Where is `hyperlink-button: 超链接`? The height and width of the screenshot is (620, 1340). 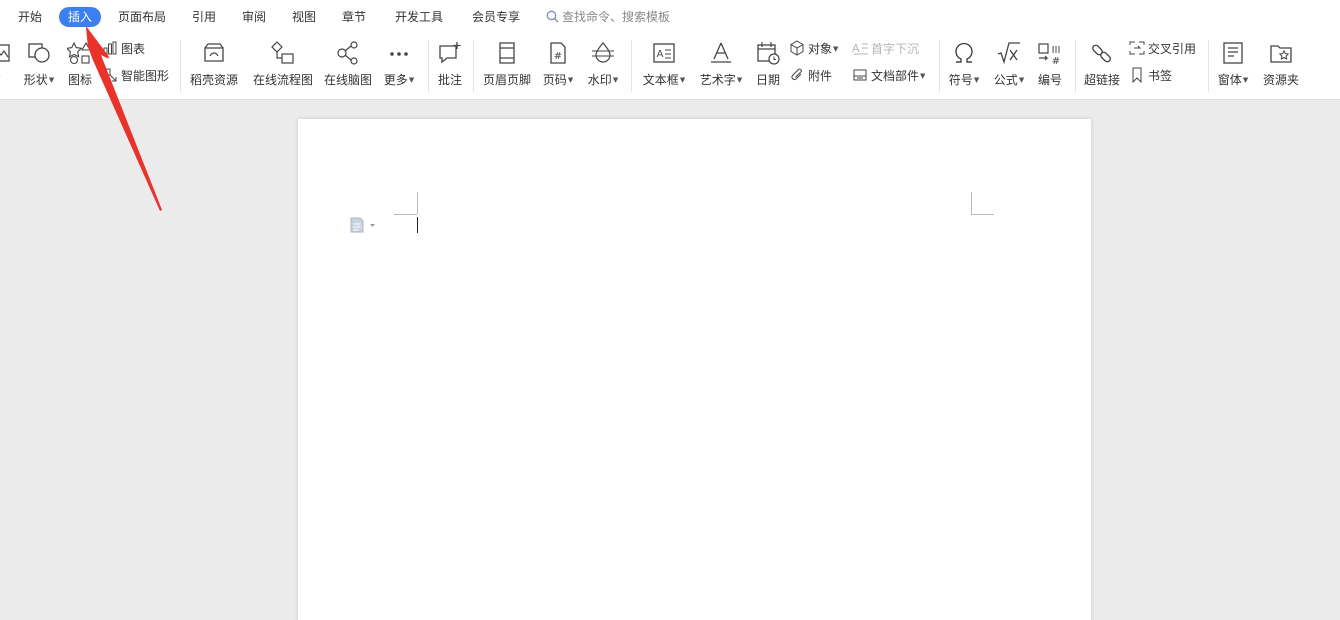
hyperlink-button: 超链接 is located at coordinates (1102, 66).